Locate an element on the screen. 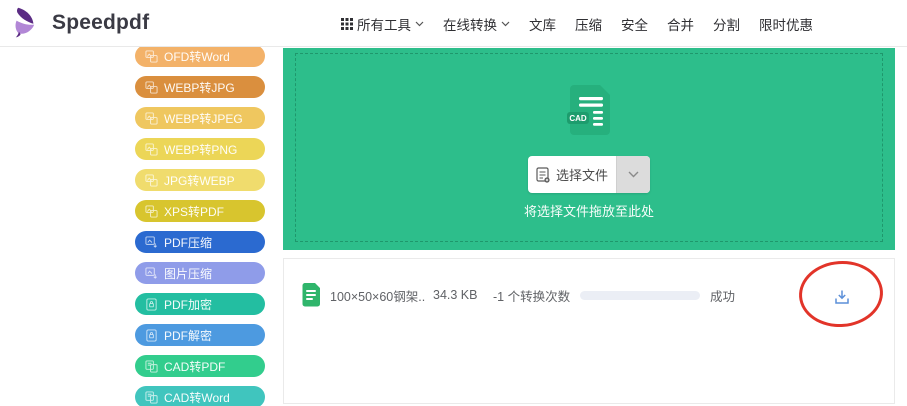 Image resolution: width=907 pixels, height=406 pixels. grid-icon is located at coordinates (347, 23).